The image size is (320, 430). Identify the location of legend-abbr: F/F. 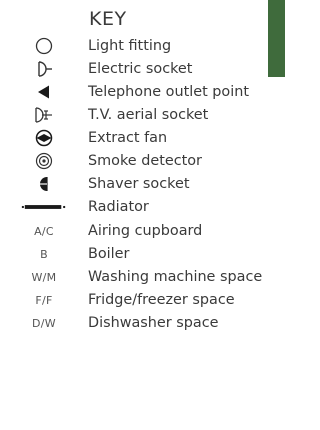
(44, 300).